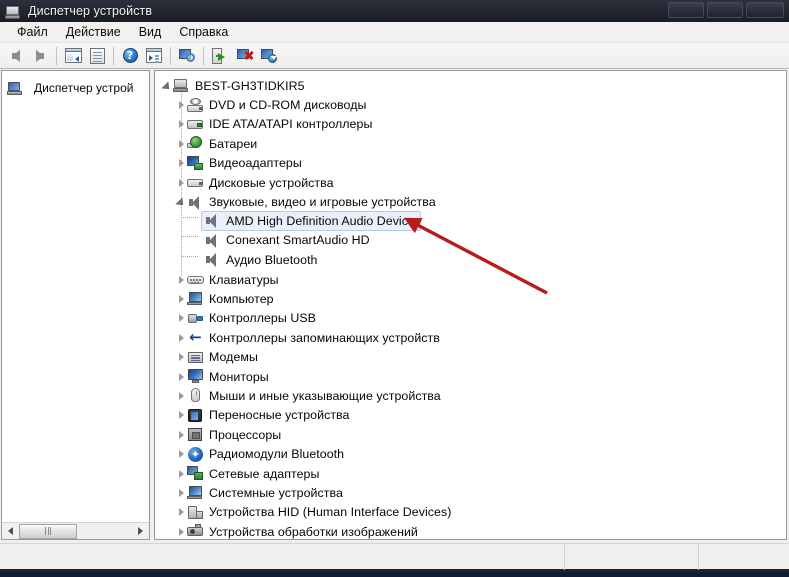 The width and height of the screenshot is (789, 577). I want to click on scan-for-hardware-changes-button, so click(187, 55).